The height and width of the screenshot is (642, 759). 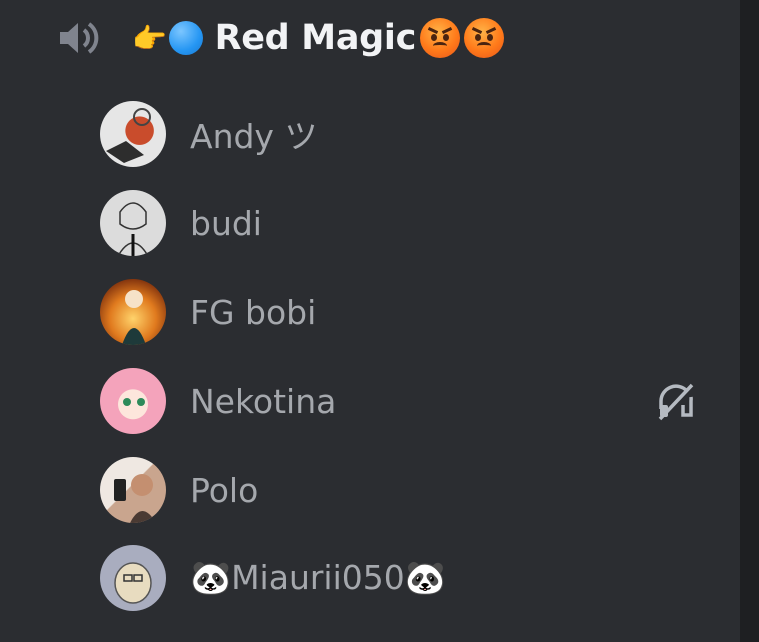 I want to click on voice-channel-red-magic: 👉 Red Magic, so click(x=386, y=38).